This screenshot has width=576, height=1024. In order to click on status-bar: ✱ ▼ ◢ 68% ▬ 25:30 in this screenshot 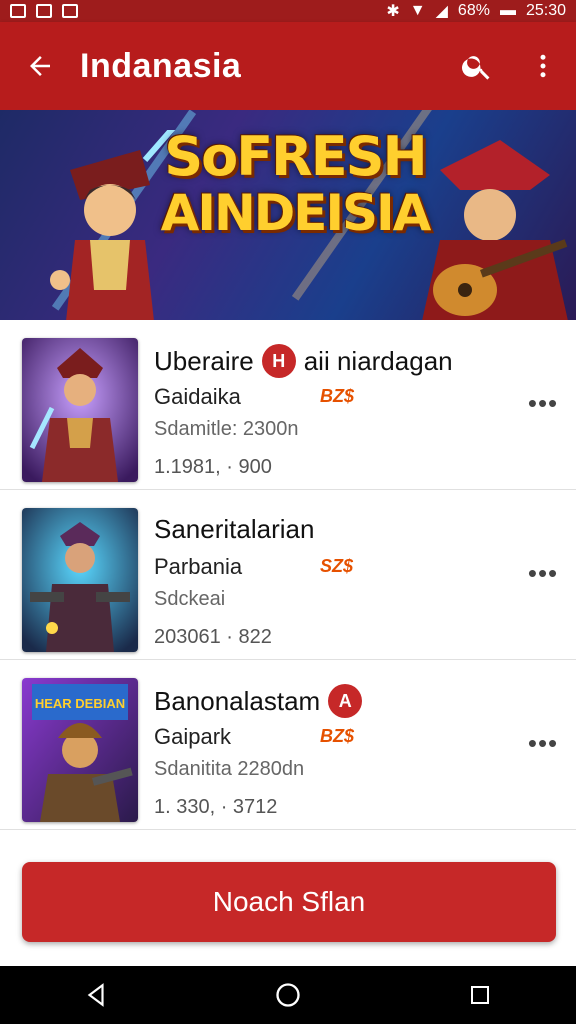, I will do `click(288, 11)`.